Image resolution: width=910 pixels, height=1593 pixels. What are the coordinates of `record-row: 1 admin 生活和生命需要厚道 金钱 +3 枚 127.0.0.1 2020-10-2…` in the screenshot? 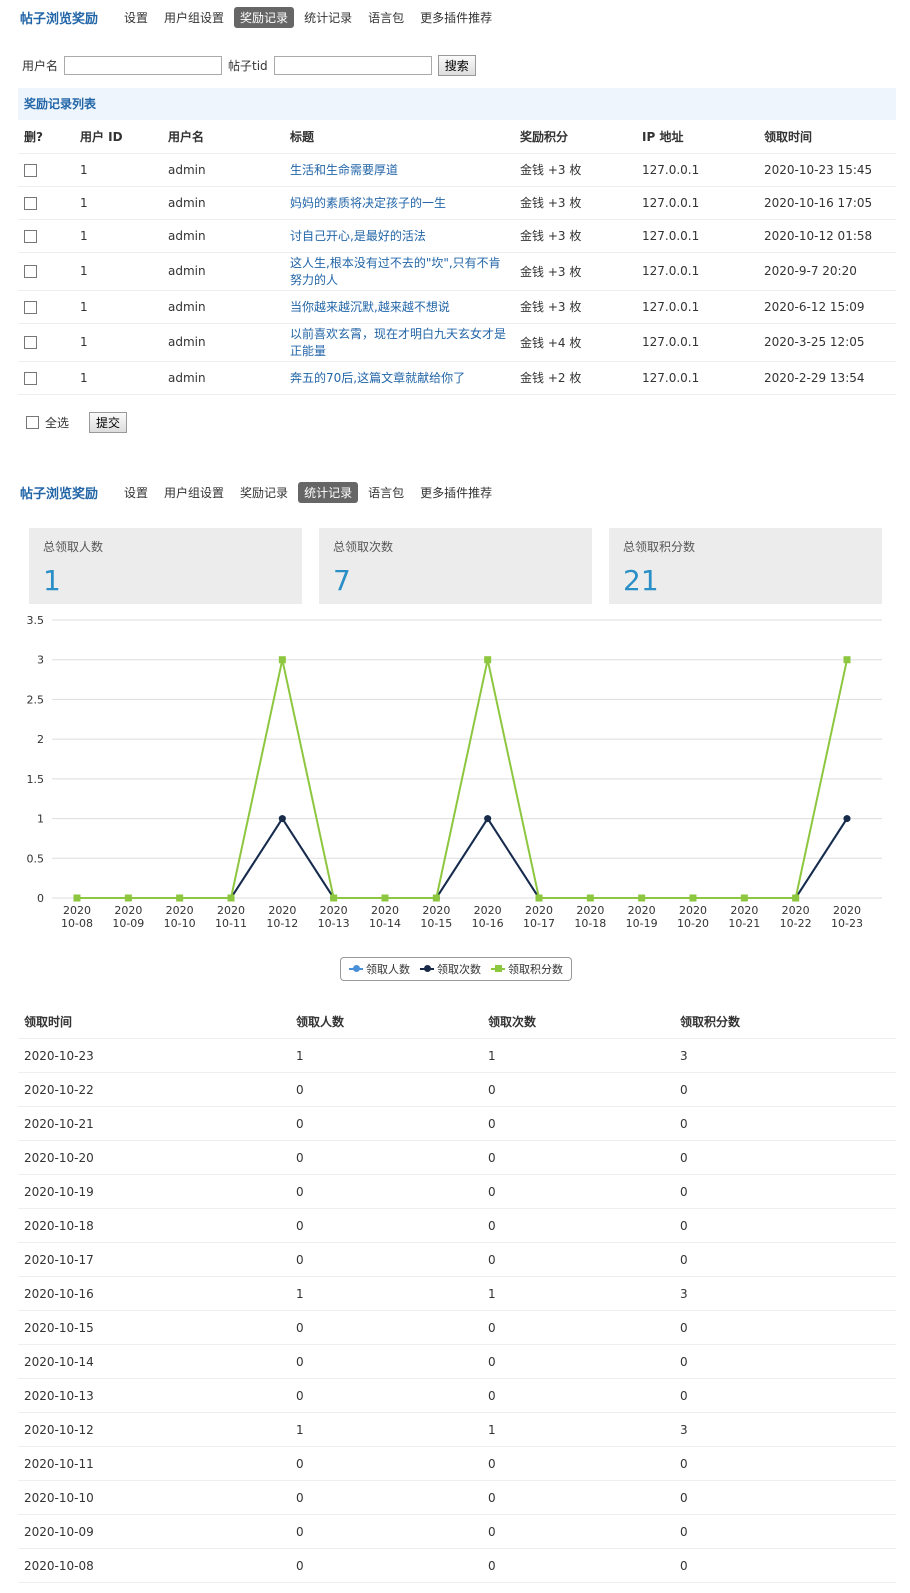 It's located at (457, 170).